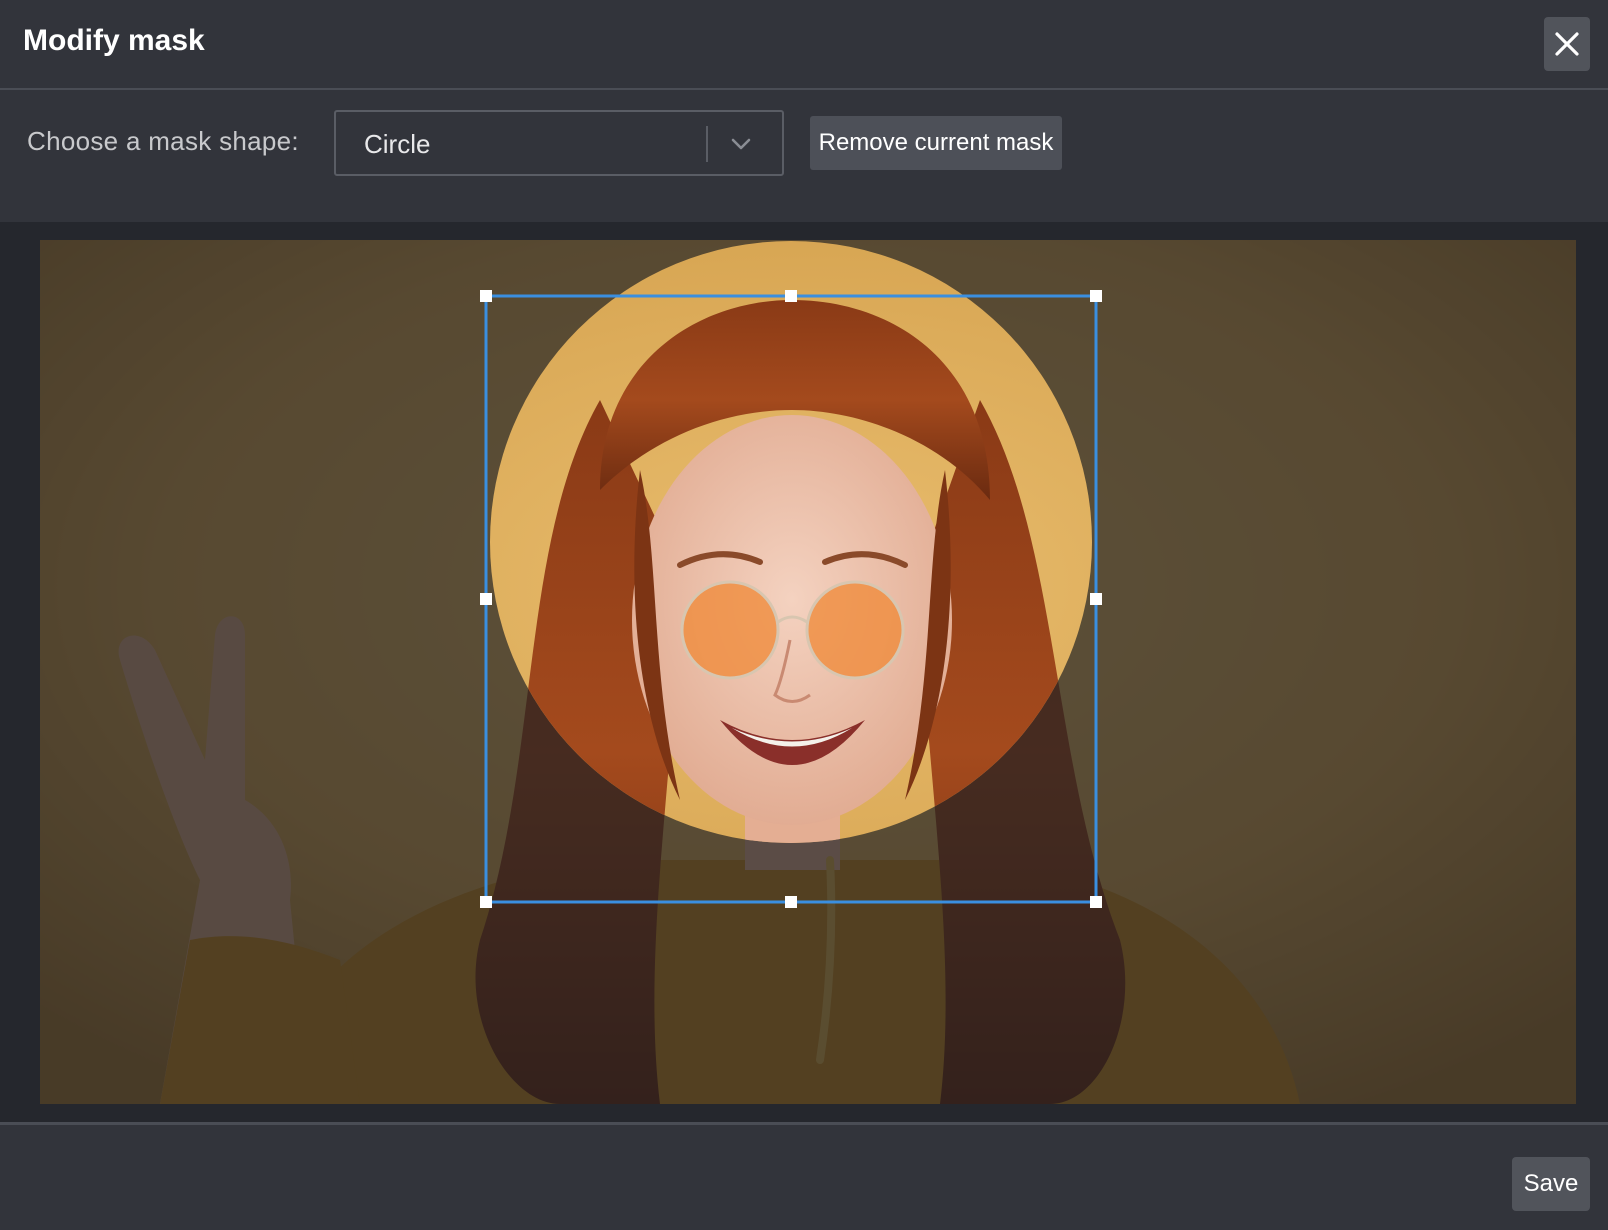 This screenshot has height=1230, width=1608. Describe the element at coordinates (486, 599) in the screenshot. I see `resize-handle-left` at that location.